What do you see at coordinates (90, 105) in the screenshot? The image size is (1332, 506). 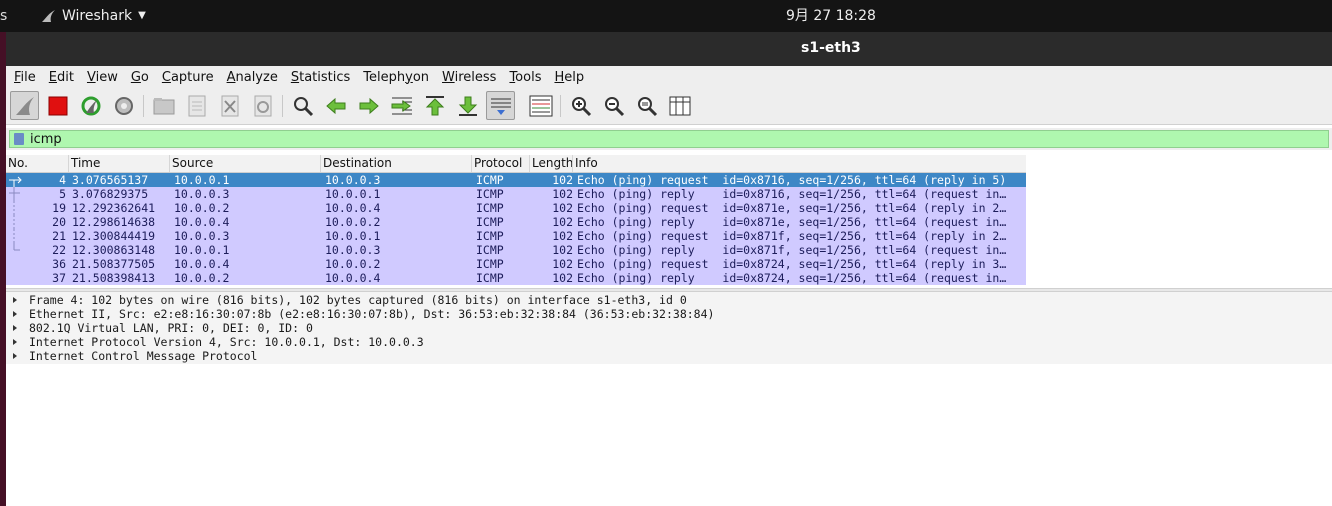 I see `restart-capture-button` at bounding box center [90, 105].